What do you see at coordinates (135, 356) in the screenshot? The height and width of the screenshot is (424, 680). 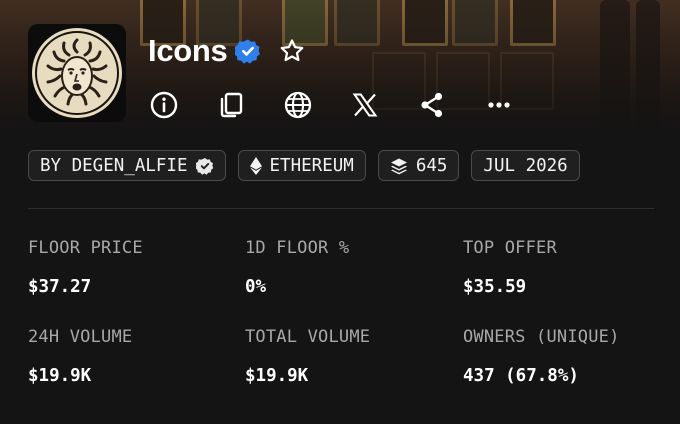 I see `stat-24h-volume: 24H VOLUME $19.9K` at bounding box center [135, 356].